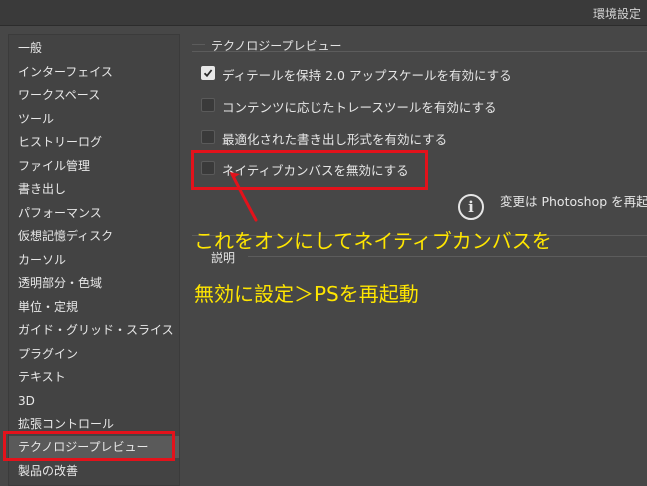 This screenshot has width=647, height=486. I want to click on sidebar-item-workspace: ワークスペース, so click(94, 95).